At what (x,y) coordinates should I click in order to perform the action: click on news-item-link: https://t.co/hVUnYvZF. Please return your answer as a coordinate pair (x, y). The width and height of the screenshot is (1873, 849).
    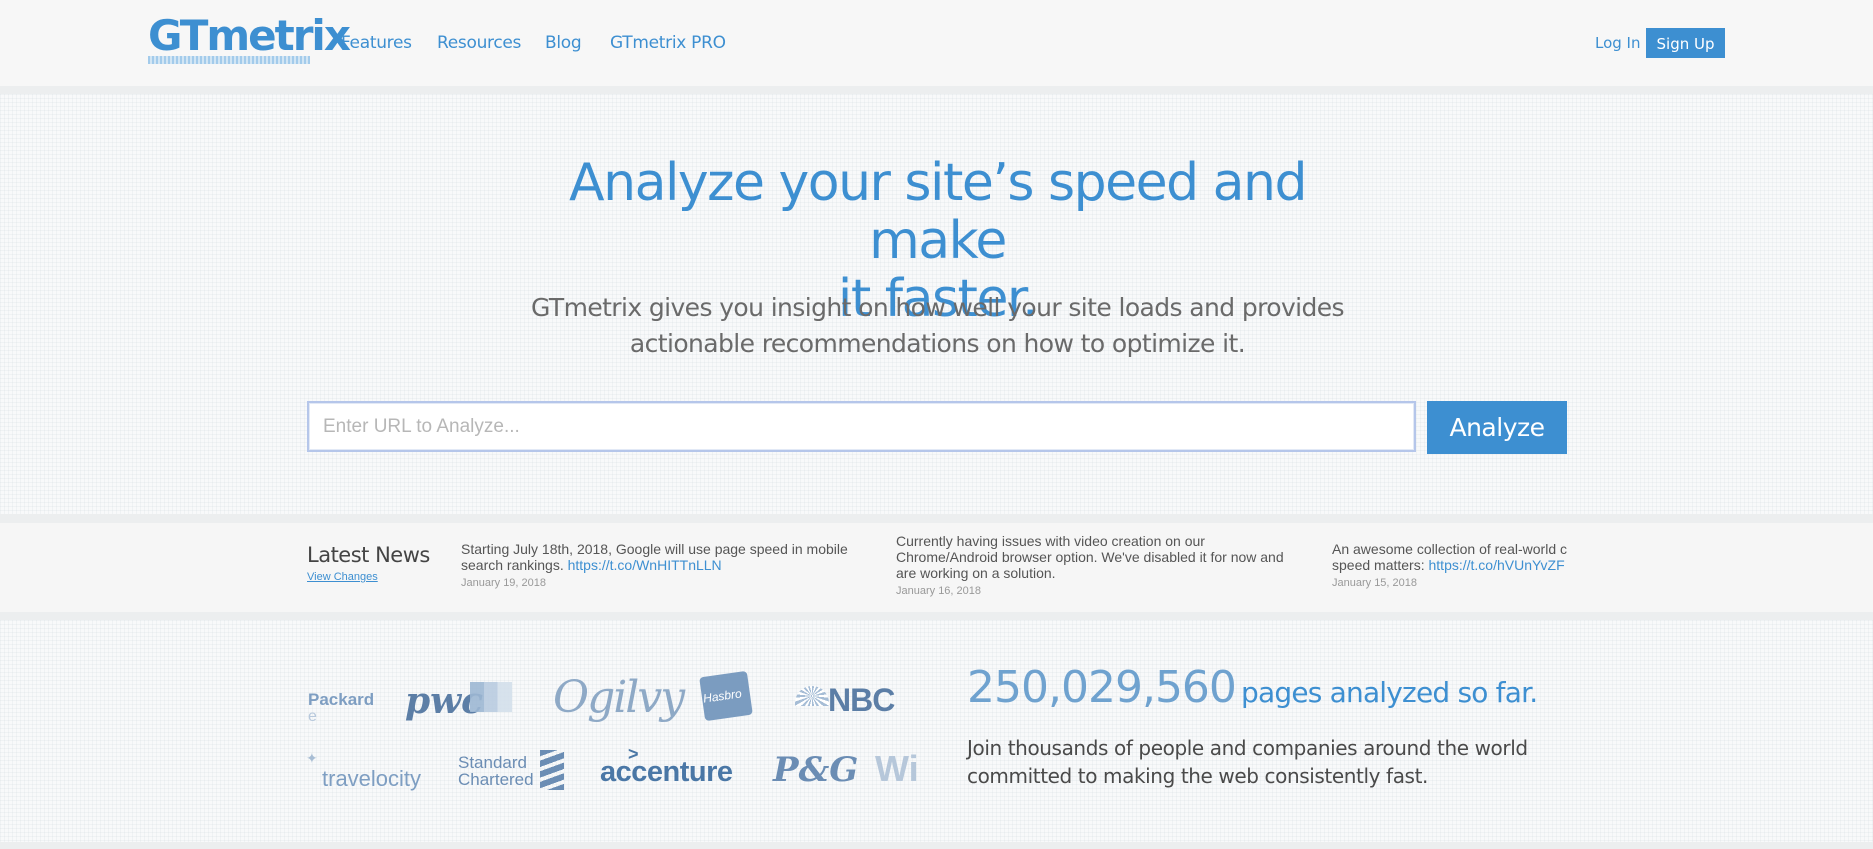
    Looking at the image, I should click on (1497, 565).